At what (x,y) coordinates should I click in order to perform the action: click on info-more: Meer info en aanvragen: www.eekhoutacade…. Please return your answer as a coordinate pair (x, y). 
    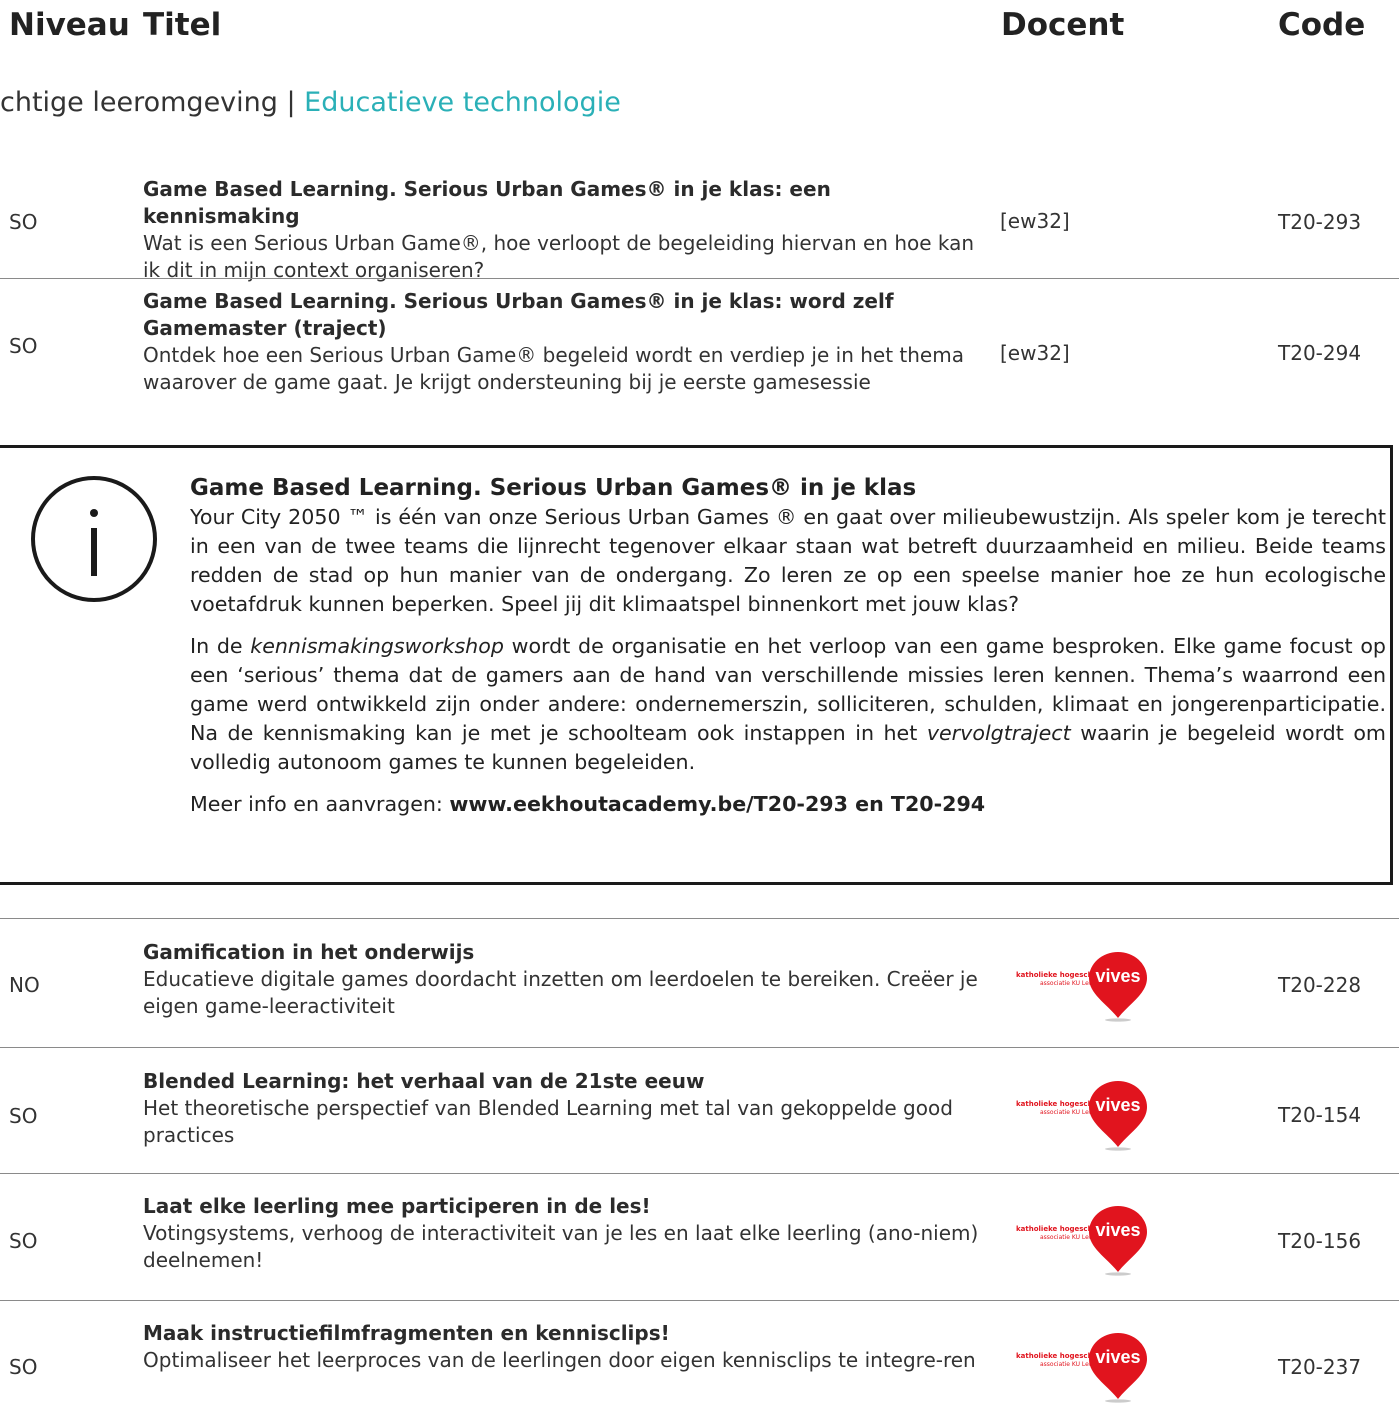
    Looking at the image, I should click on (788, 804).